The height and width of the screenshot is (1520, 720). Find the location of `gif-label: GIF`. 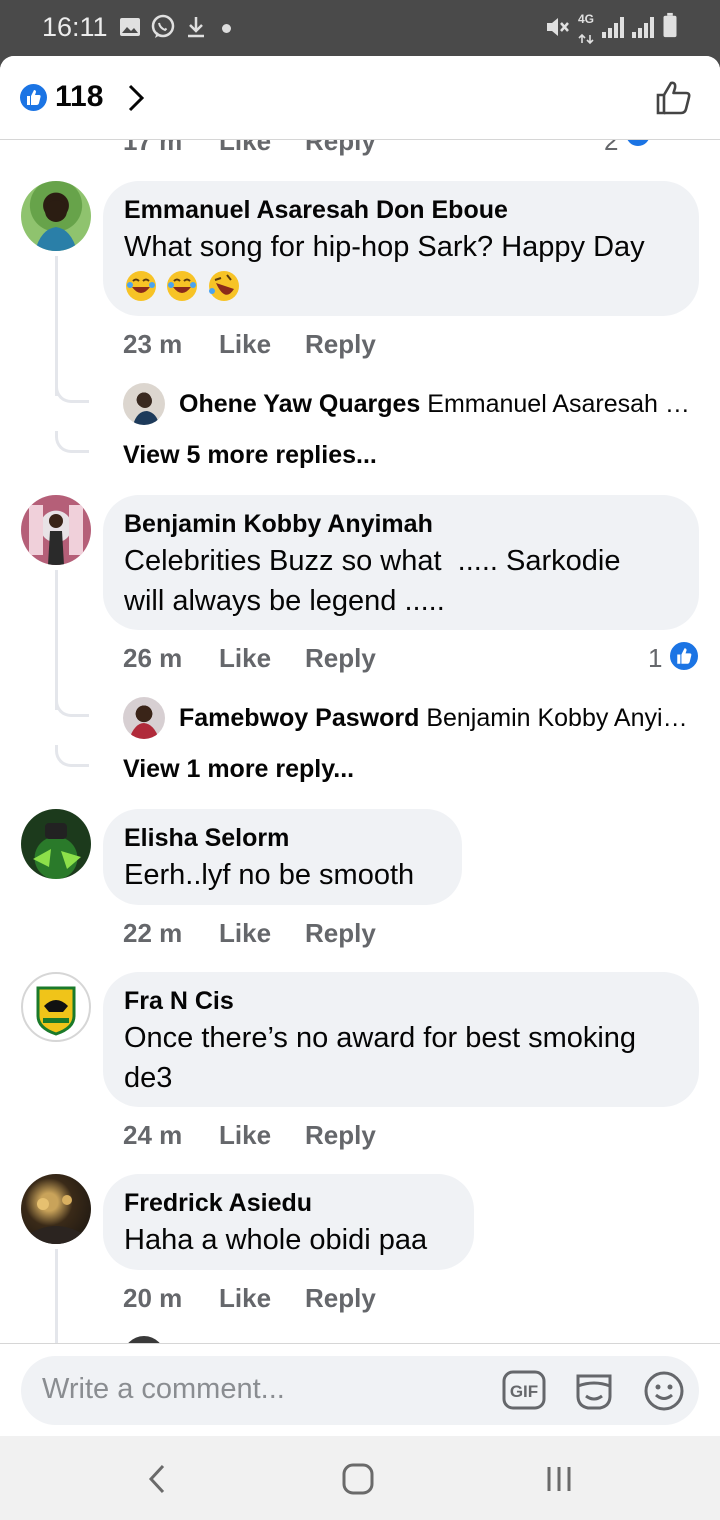

gif-label: GIF is located at coordinates (524, 1391).